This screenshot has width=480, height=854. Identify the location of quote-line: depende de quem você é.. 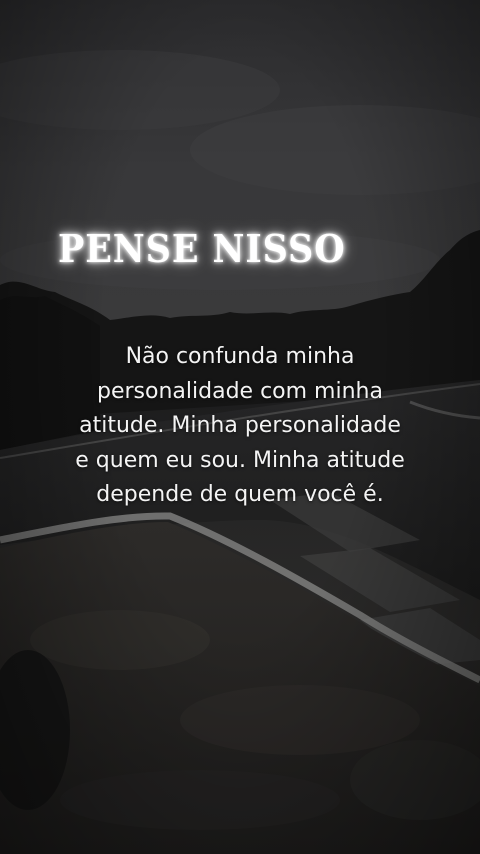
(240, 494).